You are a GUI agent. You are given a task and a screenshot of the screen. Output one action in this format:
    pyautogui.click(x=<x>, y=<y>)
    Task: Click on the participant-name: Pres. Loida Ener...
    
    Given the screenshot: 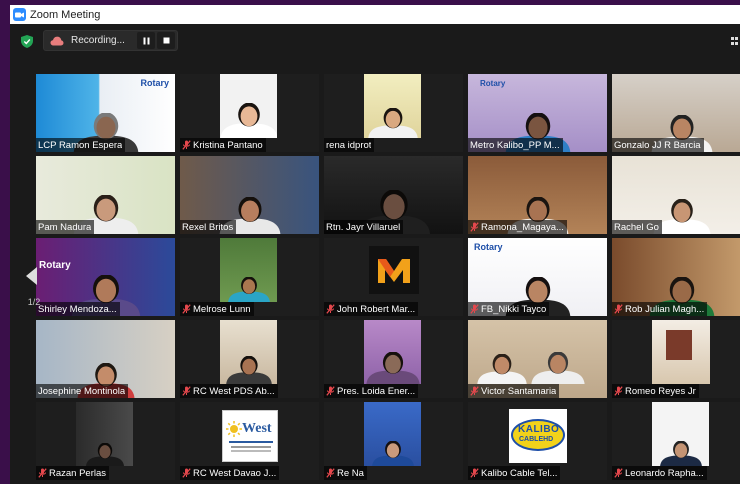 What is the action you would take?
    pyautogui.click(x=376, y=391)
    